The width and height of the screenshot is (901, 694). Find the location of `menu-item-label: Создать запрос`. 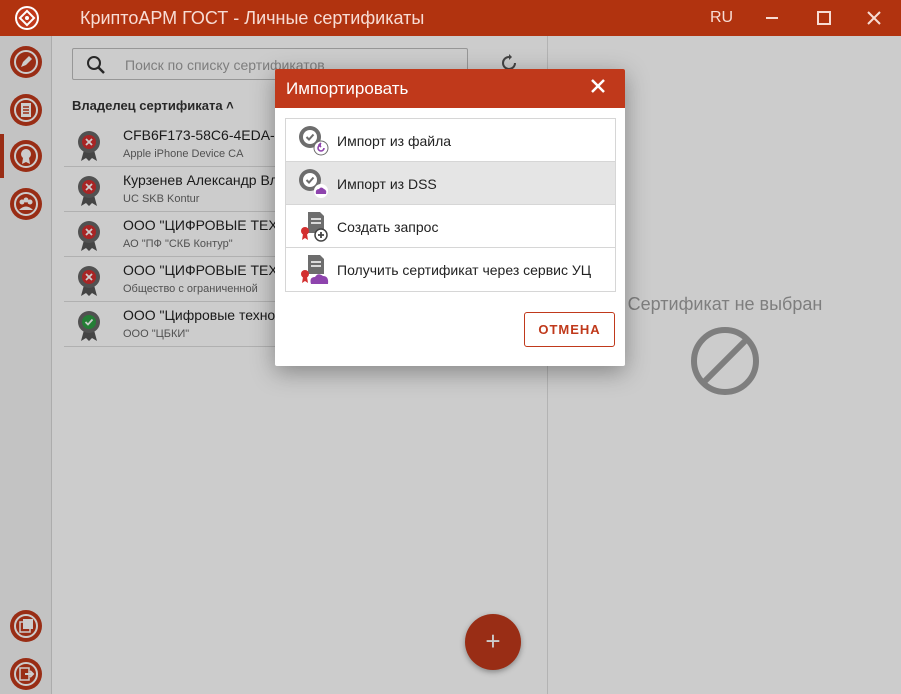

menu-item-label: Создать запрос is located at coordinates (388, 227).